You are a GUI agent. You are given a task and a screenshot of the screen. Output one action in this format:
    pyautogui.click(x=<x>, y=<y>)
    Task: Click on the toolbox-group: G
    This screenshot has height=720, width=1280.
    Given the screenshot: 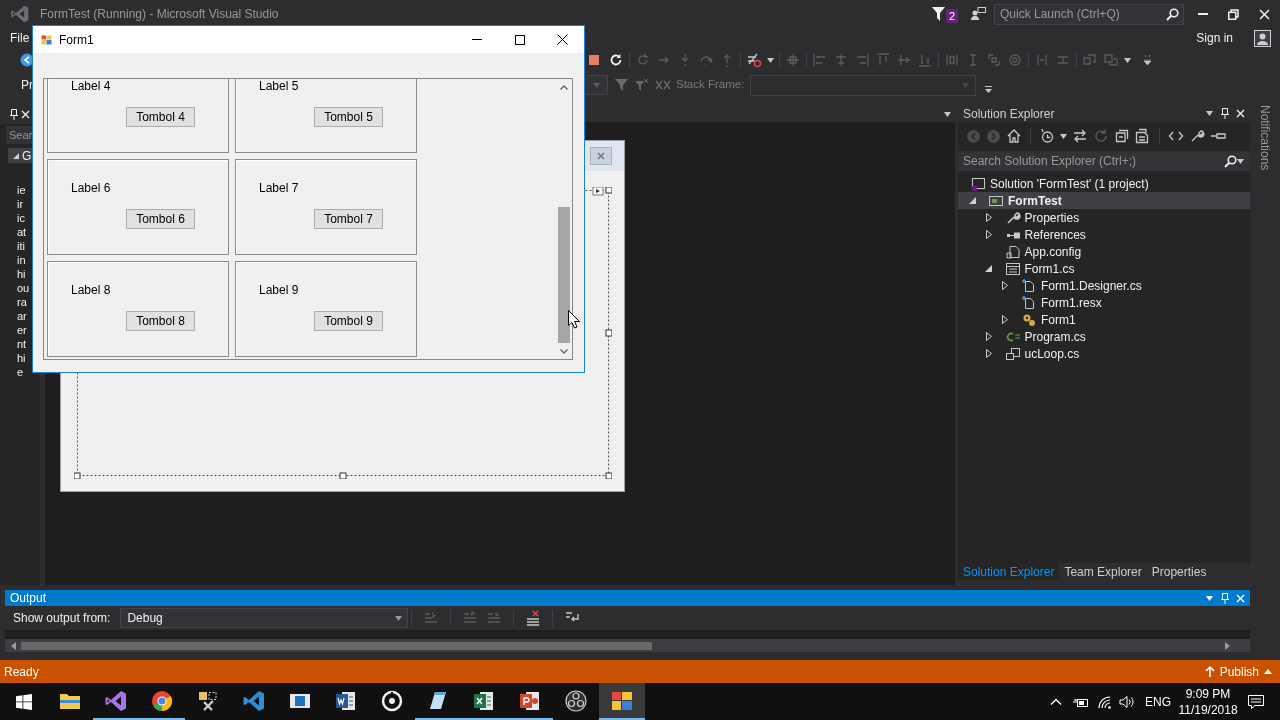 What is the action you would take?
    pyautogui.click(x=20, y=155)
    